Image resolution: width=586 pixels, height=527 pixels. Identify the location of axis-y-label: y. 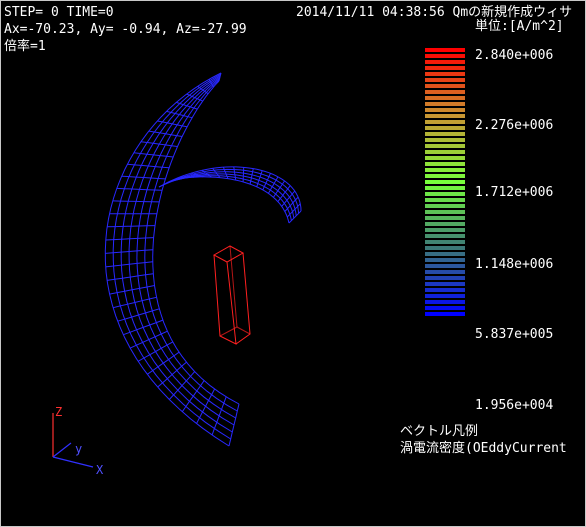
(79, 449).